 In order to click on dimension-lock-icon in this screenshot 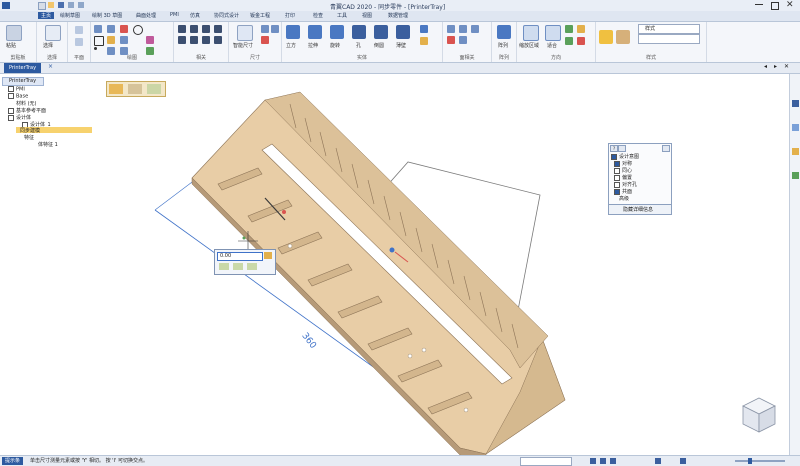, I will do `click(268, 255)`.